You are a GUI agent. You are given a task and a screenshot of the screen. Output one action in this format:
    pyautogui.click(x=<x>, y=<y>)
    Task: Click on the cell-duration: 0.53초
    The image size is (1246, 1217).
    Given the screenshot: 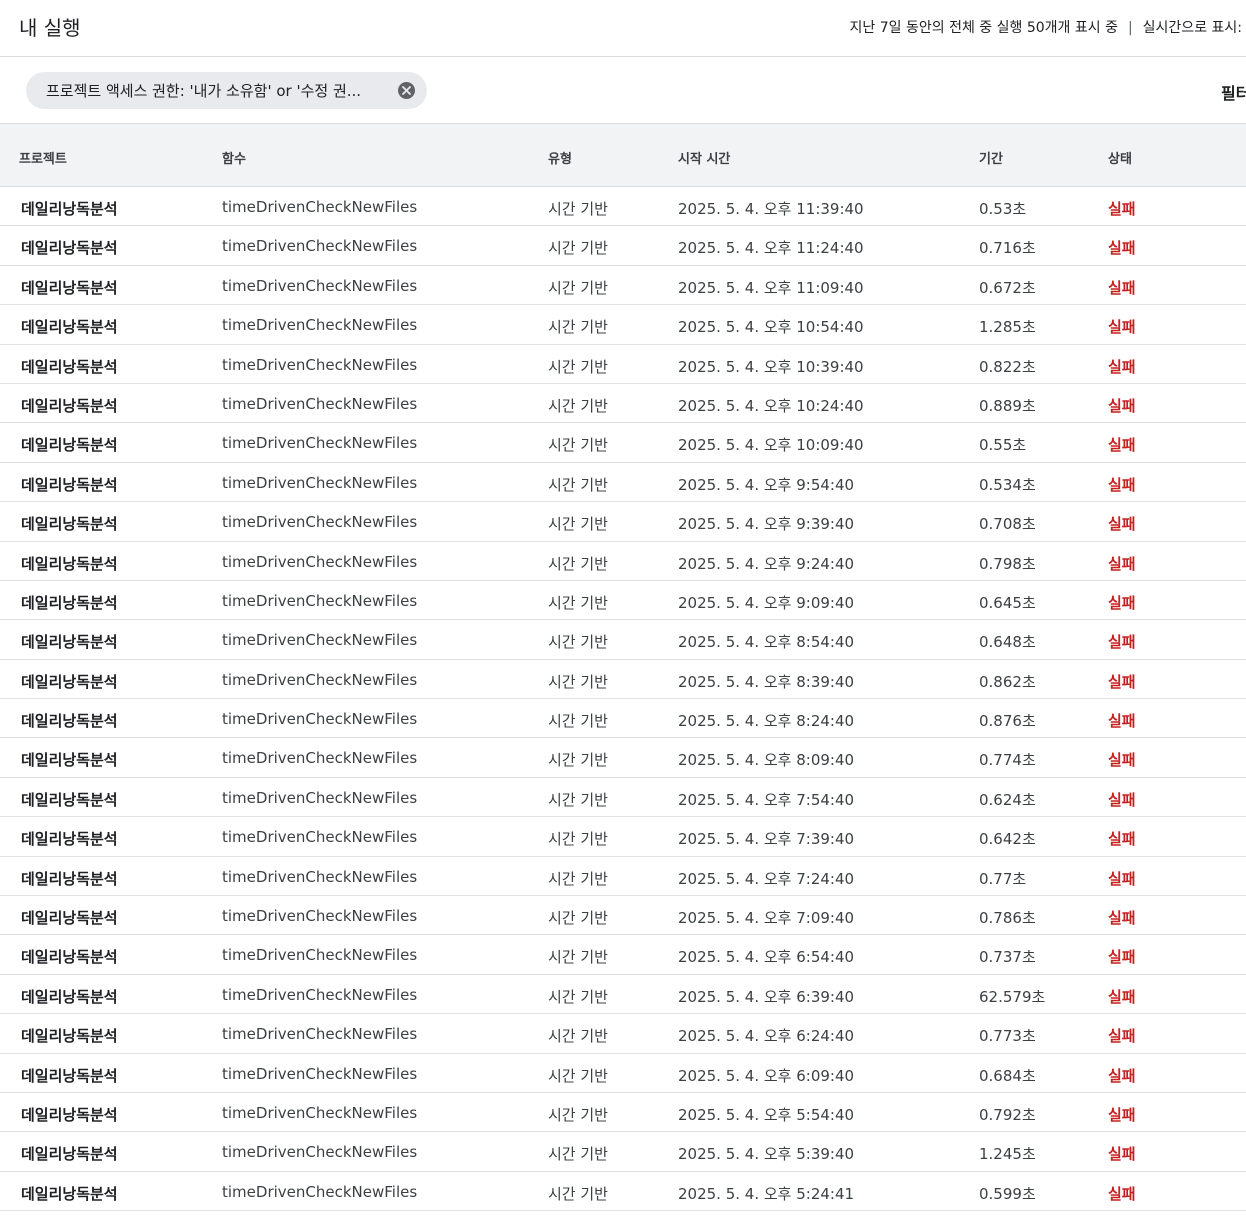 What is the action you would take?
    pyautogui.click(x=1003, y=209)
    